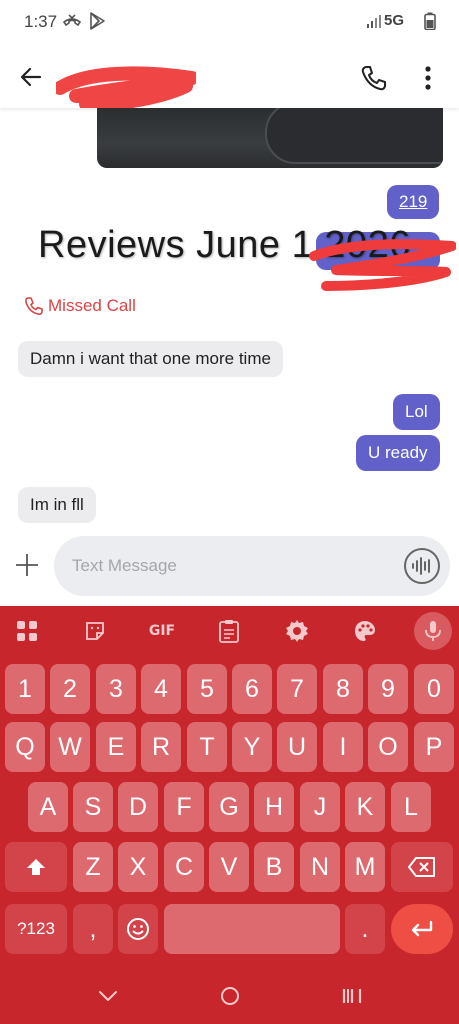 The height and width of the screenshot is (1024, 459). I want to click on key-u: U, so click(297, 747).